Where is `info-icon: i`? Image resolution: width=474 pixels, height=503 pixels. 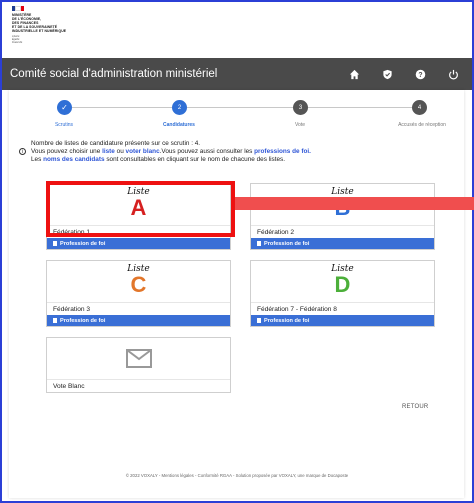 info-icon: i is located at coordinates (22, 151).